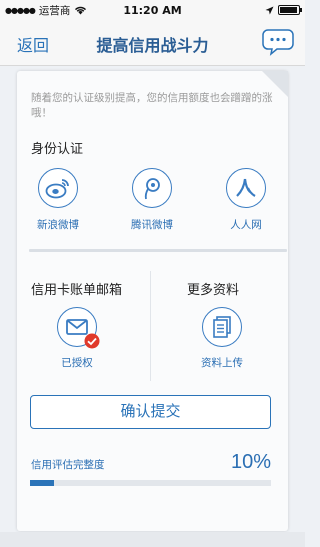  What do you see at coordinates (58, 188) in the screenshot?
I see `weibo-icon` at bounding box center [58, 188].